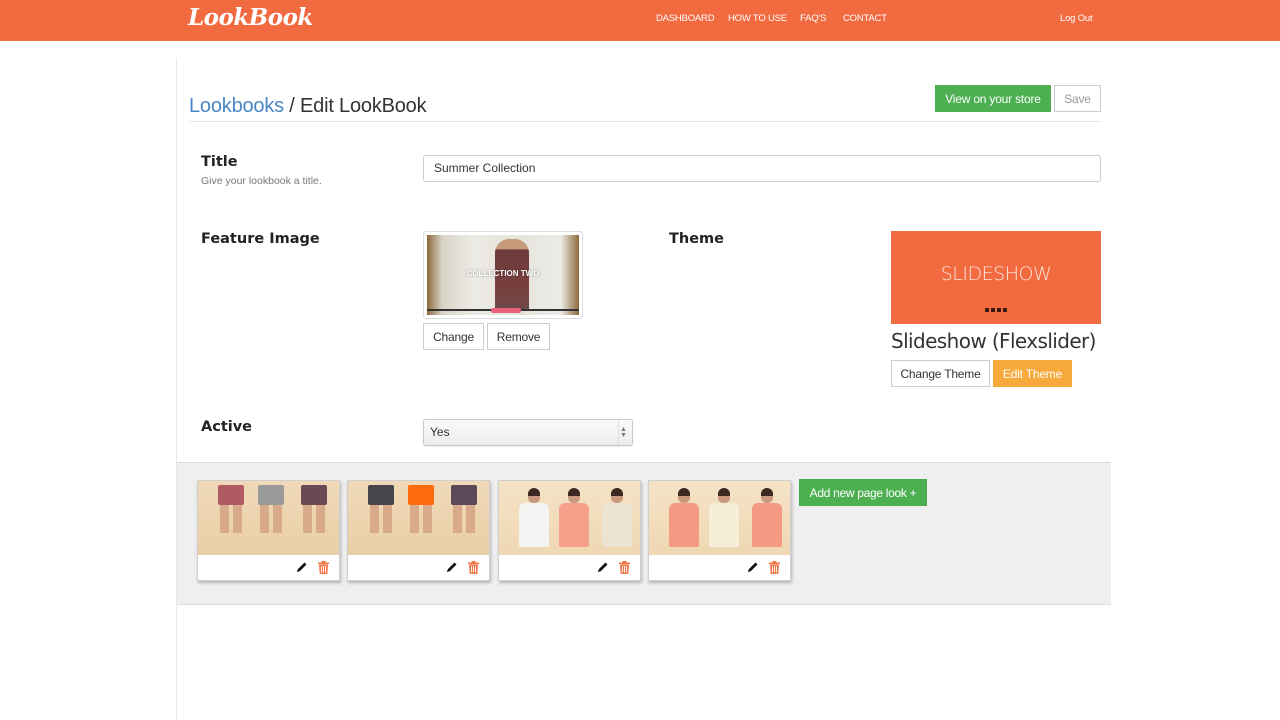 The width and height of the screenshot is (1280, 720). Describe the element at coordinates (176, 389) in the screenshot. I see `content-left-border` at that location.